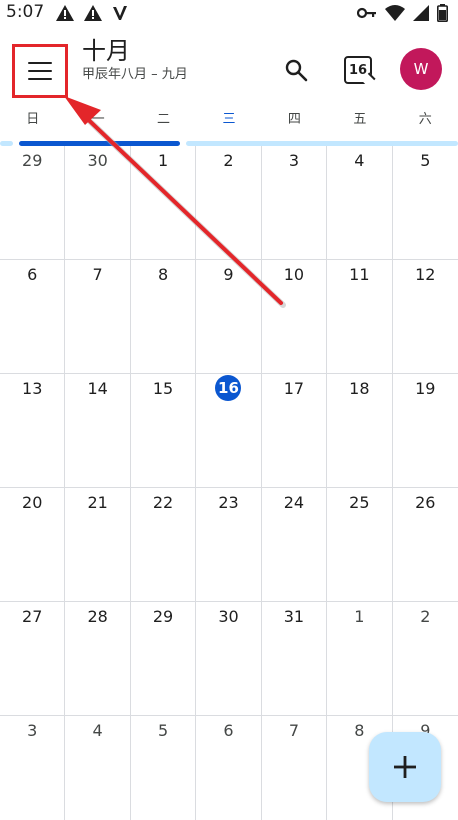 The width and height of the screenshot is (458, 820). What do you see at coordinates (425, 316) in the screenshot?
I see `day-cell: 12` at bounding box center [425, 316].